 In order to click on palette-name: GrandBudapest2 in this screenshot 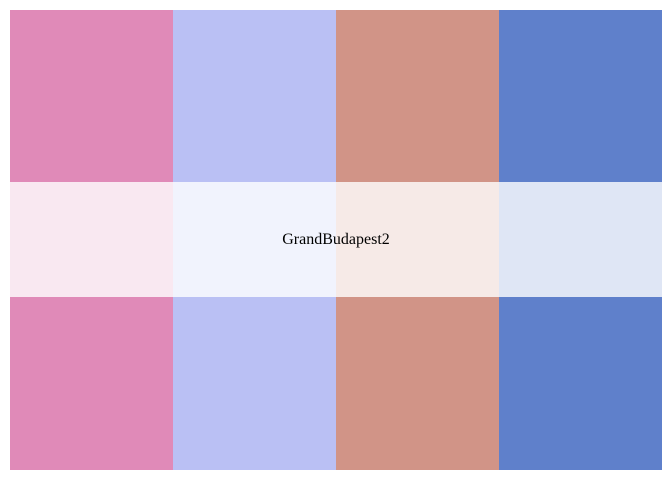, I will do `click(336, 239)`.